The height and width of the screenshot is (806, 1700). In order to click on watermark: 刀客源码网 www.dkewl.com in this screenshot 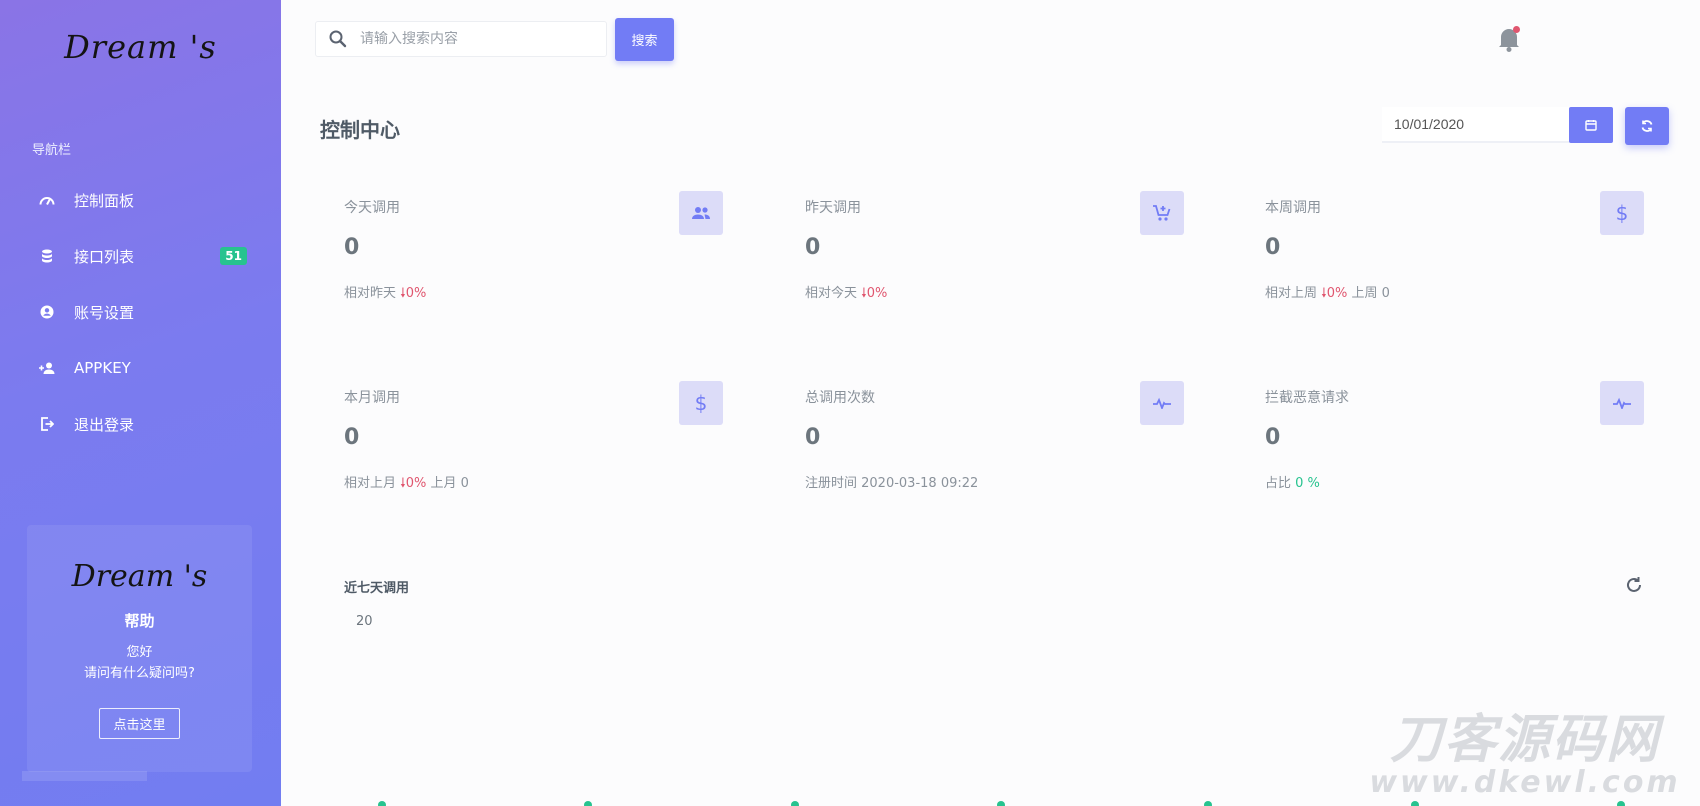, I will do `click(1525, 755)`.